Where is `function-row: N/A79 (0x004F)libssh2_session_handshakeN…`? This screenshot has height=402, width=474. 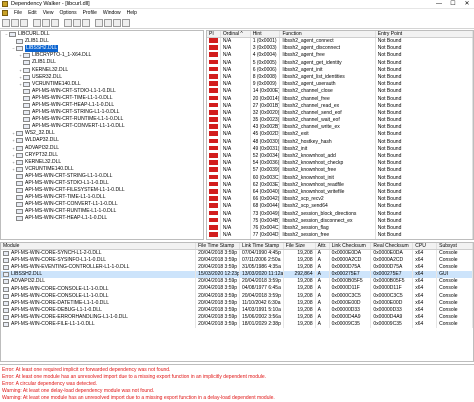
function-row: N/A79 (0x004F)libssh2_session_handshakeN… is located at coordinates (340, 239).